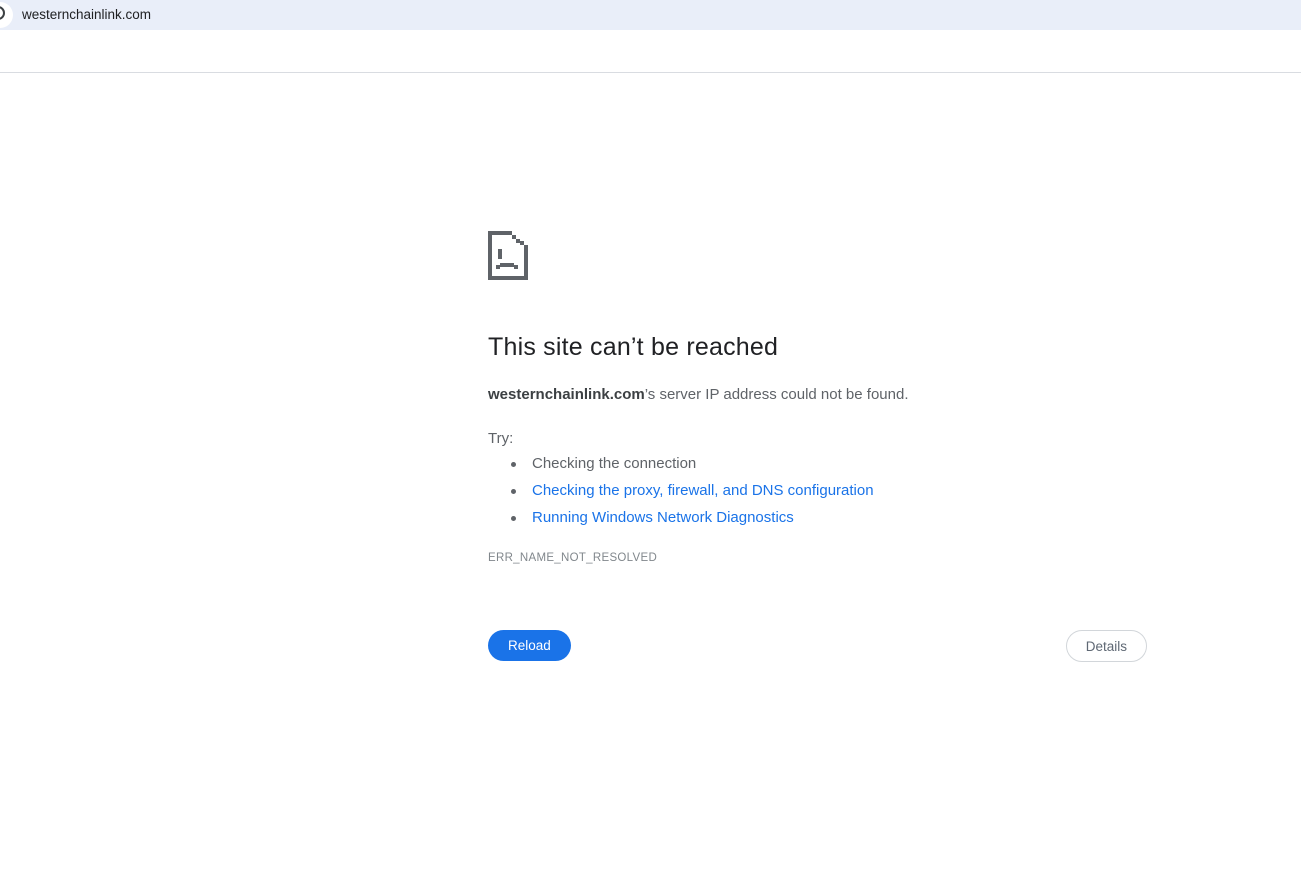  Describe the element at coordinates (633, 347) in the screenshot. I see `error-heading: This site can’t be reached` at that location.